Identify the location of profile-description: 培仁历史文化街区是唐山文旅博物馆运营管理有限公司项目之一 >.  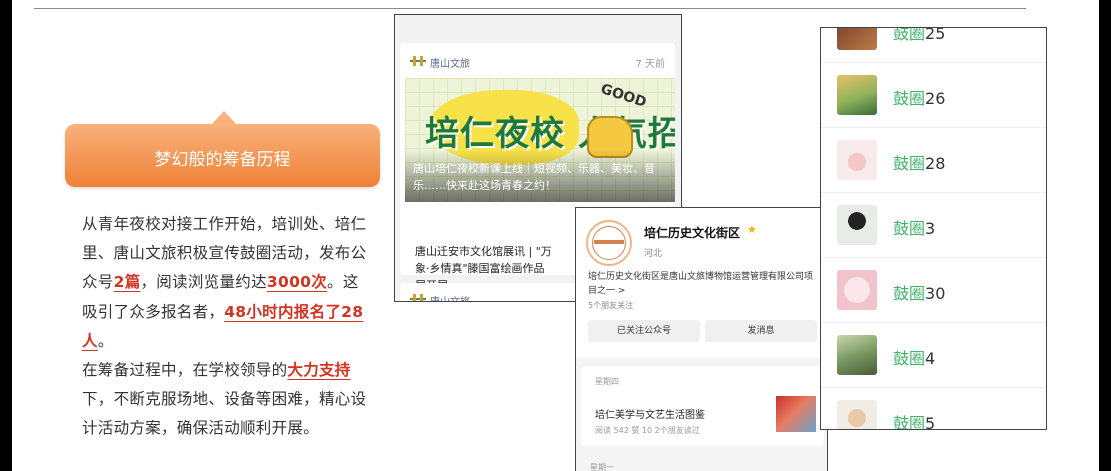
(704, 284).